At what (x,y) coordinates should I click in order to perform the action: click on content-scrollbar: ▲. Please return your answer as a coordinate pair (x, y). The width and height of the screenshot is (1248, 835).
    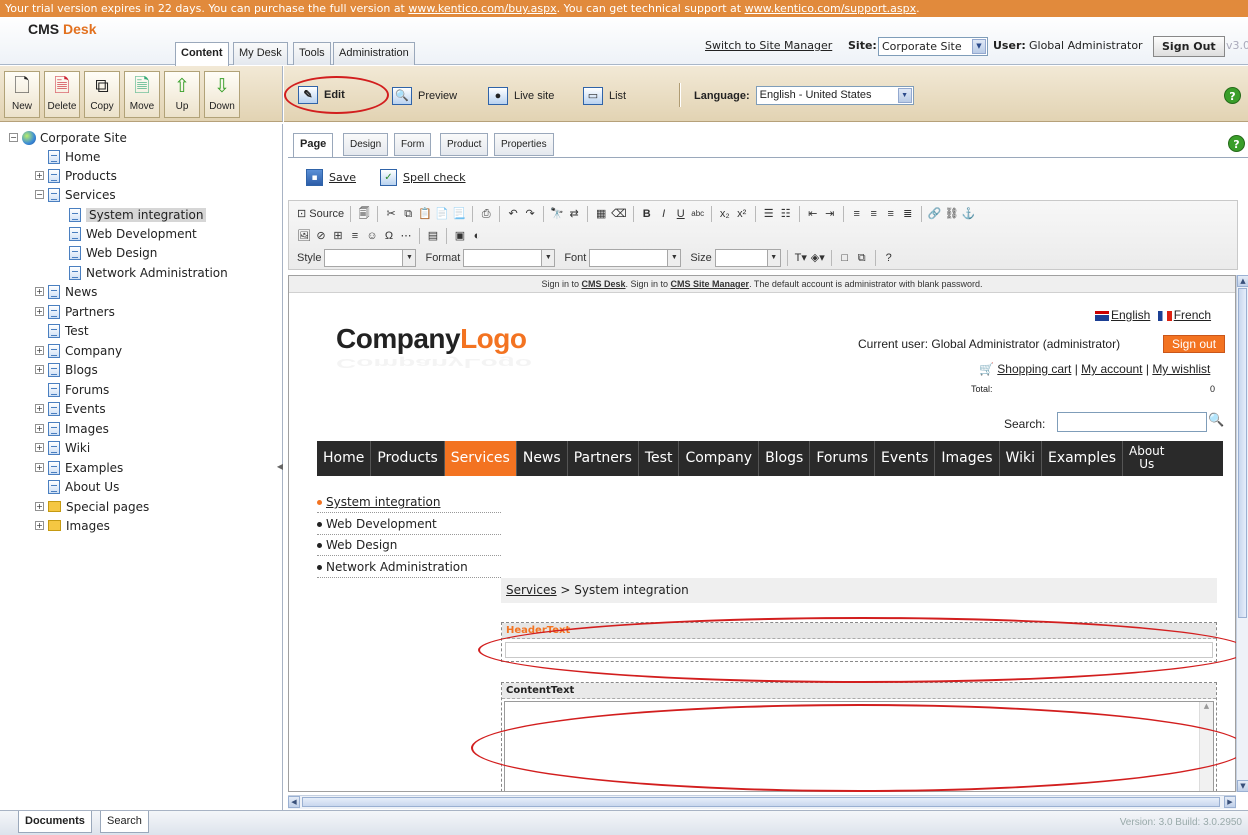
    Looking at the image, I should click on (1206, 746).